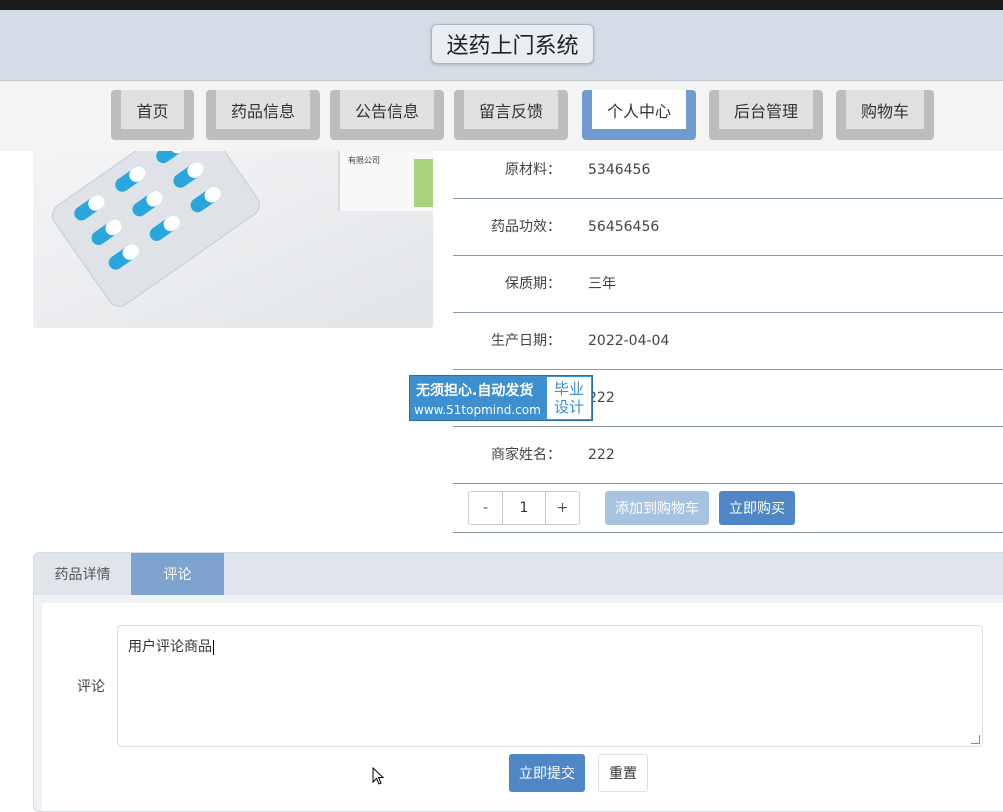  What do you see at coordinates (728, 175) in the screenshot?
I see `info-row: 原材料： 5346456` at bounding box center [728, 175].